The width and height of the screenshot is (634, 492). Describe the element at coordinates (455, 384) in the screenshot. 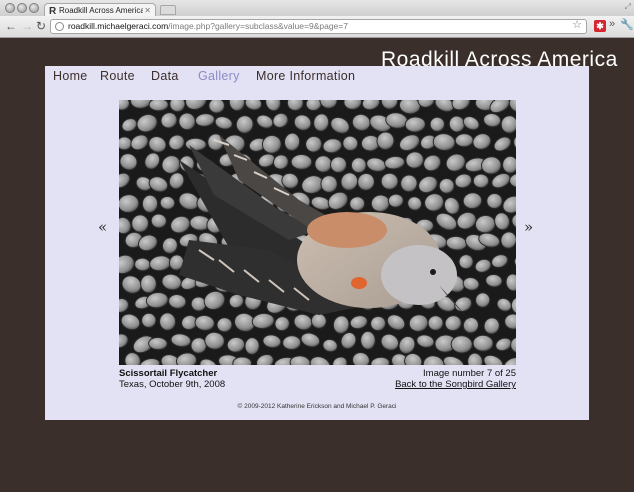

I see `back-to-gallery-link: Back to the Songbird Gallery` at that location.